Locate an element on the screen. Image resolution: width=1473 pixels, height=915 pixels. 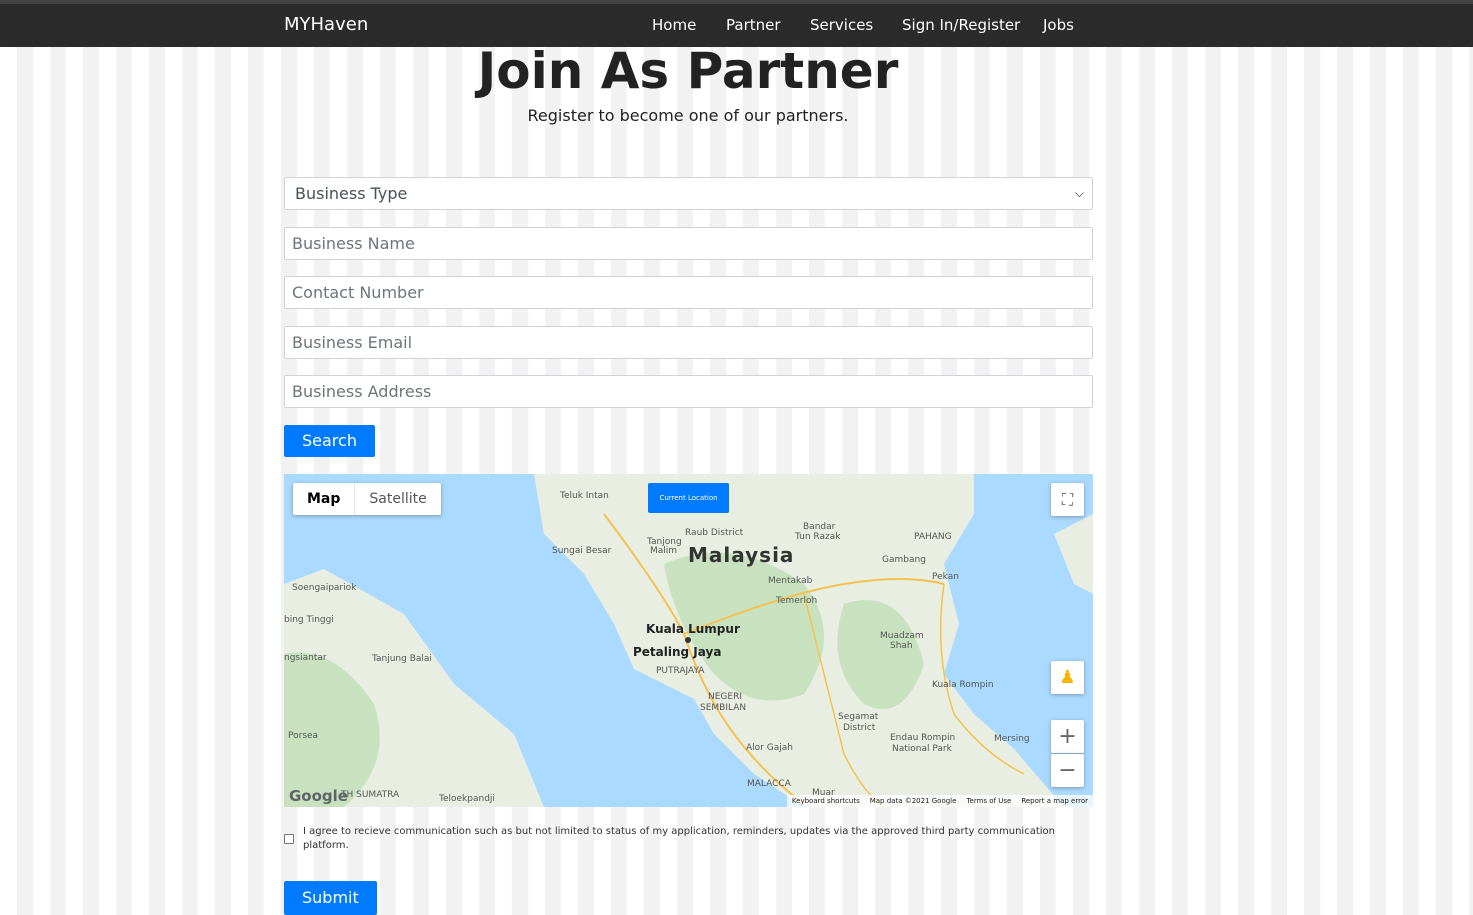
map-label-endau: Endau Rompin is located at coordinates (923, 738).